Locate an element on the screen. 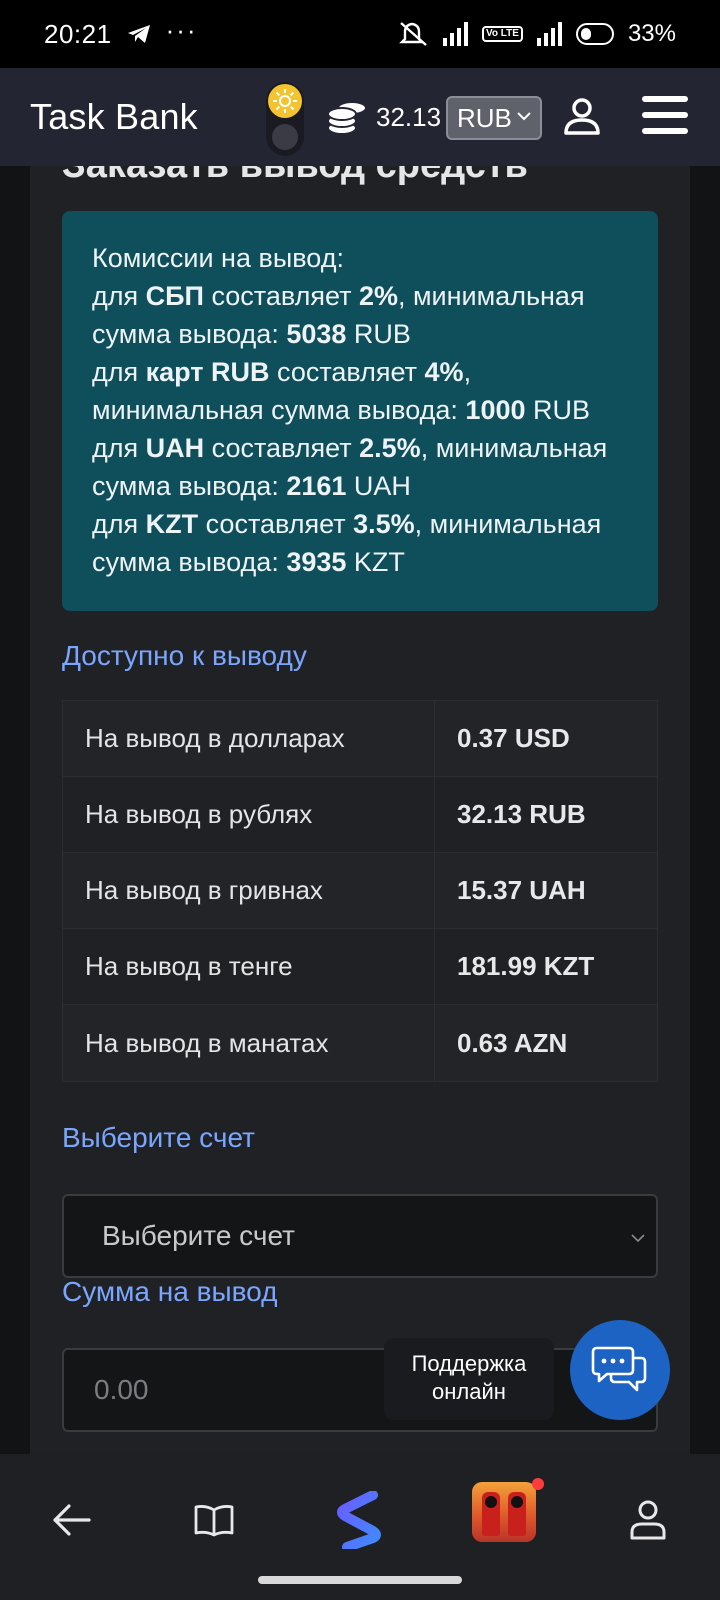 The width and height of the screenshot is (720, 1600). profile-button is located at coordinates (648, 1520).